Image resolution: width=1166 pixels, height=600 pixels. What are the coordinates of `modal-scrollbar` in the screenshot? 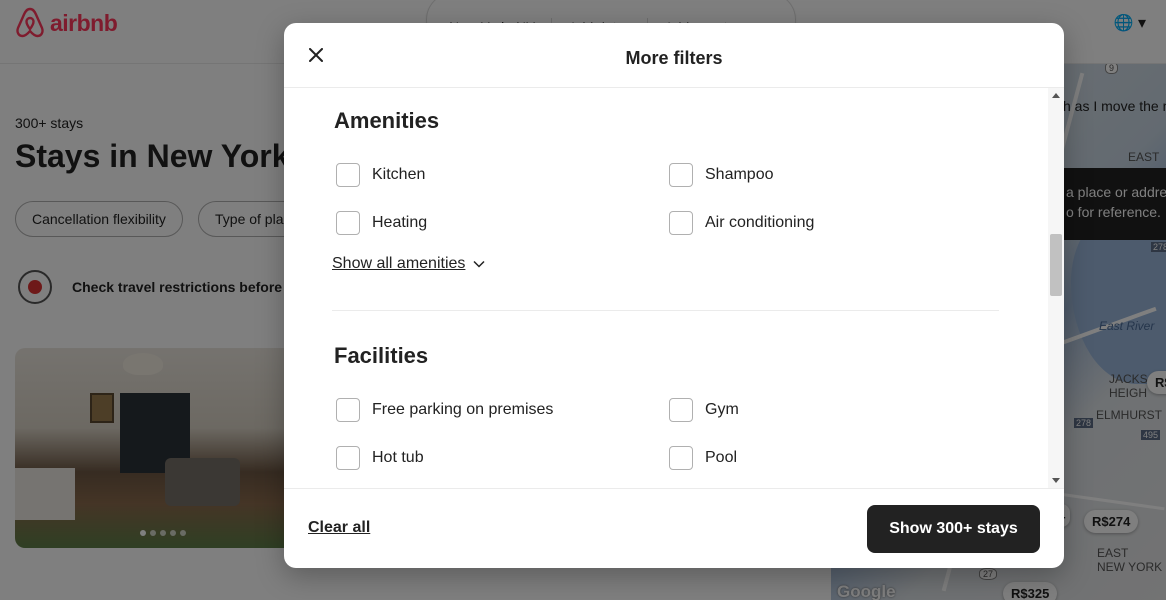 It's located at (1056, 288).